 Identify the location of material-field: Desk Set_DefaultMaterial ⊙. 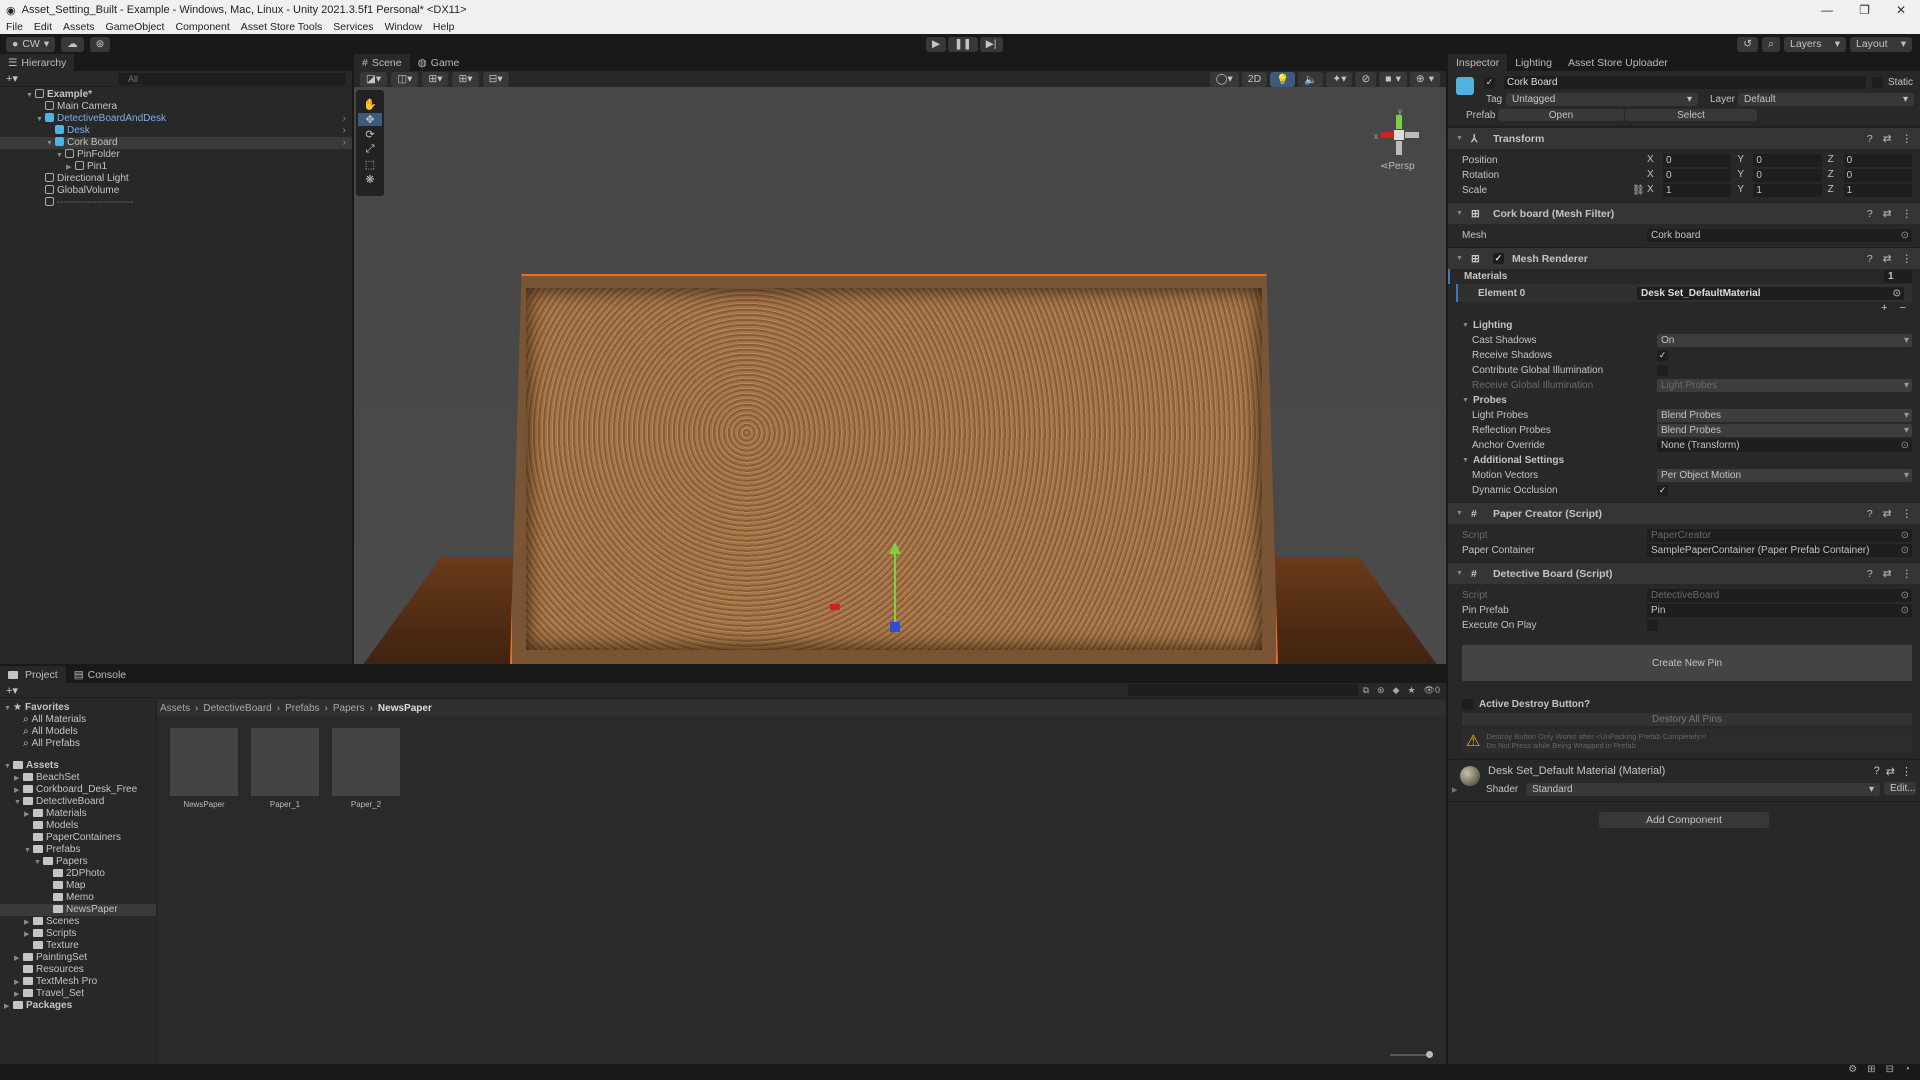
(1770, 293).